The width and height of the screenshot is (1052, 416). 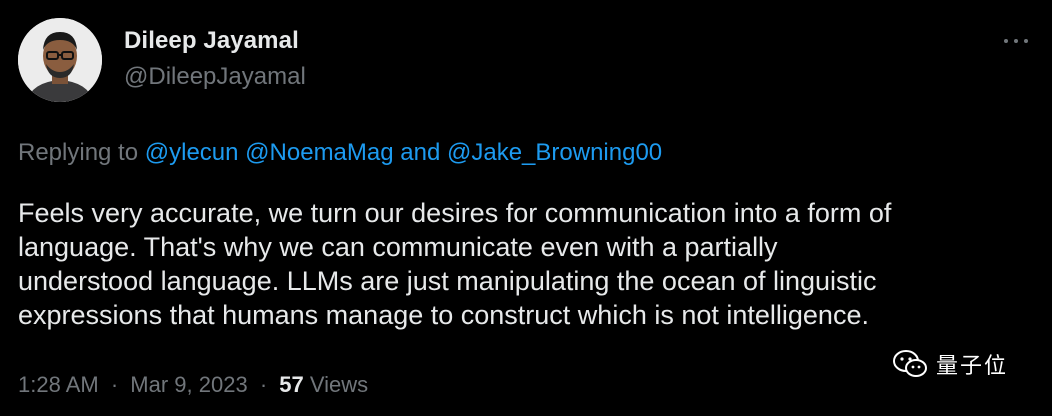 I want to click on tweet-meta: 1:28 AM · Mar 9, 2023 · 57 Views, so click(x=193, y=385).